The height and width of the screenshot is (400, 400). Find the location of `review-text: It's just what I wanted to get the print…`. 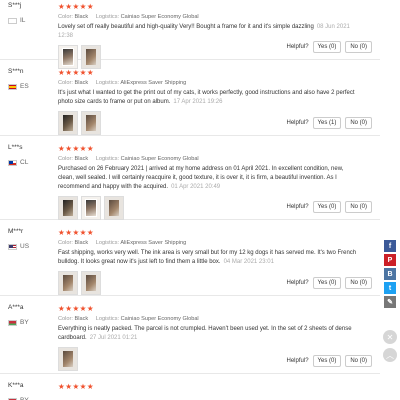

review-text: It's just what I wanted to get the print… is located at coordinates (208, 98).